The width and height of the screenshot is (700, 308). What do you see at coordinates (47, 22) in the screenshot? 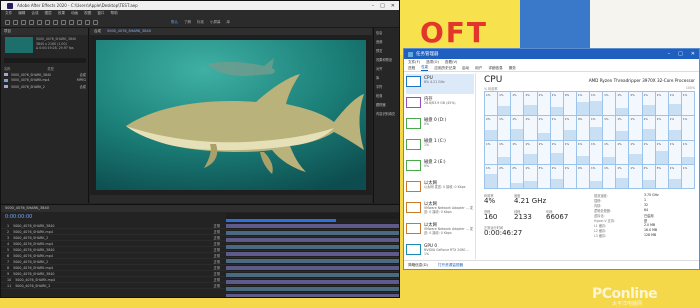
I see `camera-tool-icon` at bounding box center [47, 22].